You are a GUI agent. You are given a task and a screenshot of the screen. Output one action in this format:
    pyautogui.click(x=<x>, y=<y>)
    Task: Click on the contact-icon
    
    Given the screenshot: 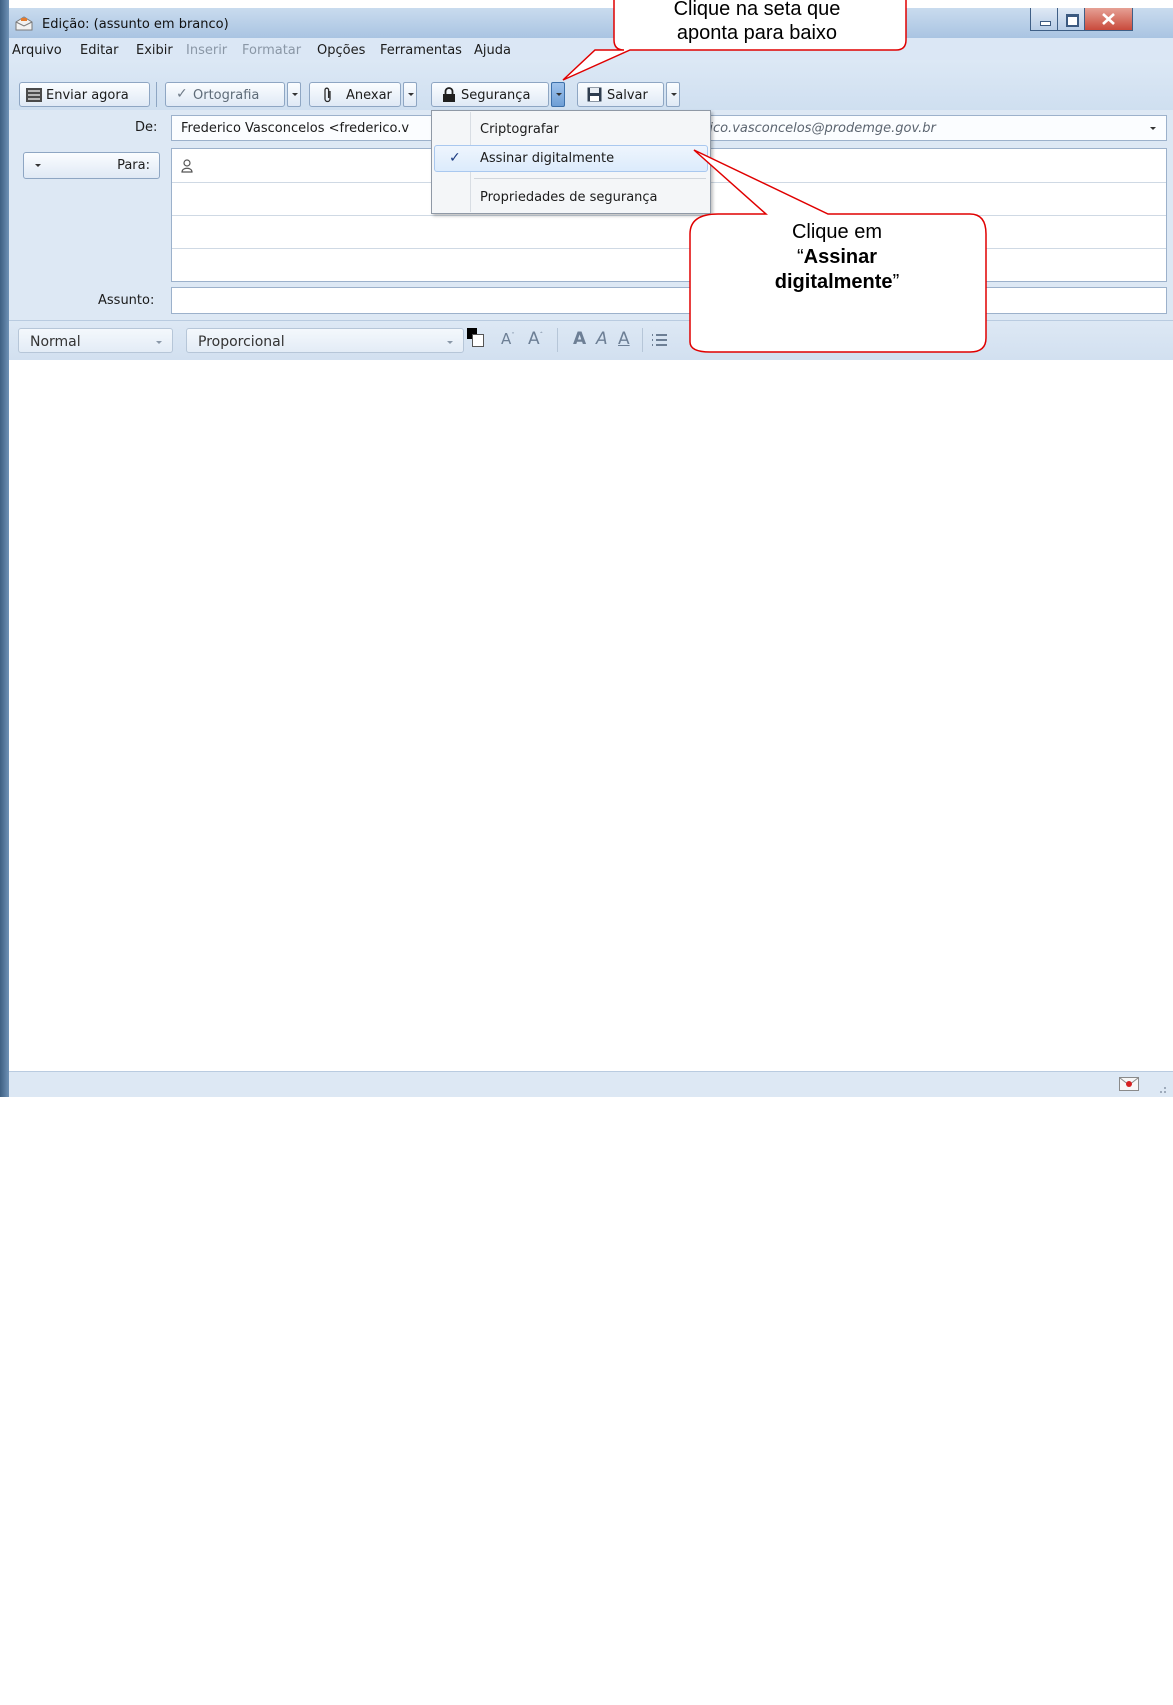 What is the action you would take?
    pyautogui.click(x=187, y=166)
    